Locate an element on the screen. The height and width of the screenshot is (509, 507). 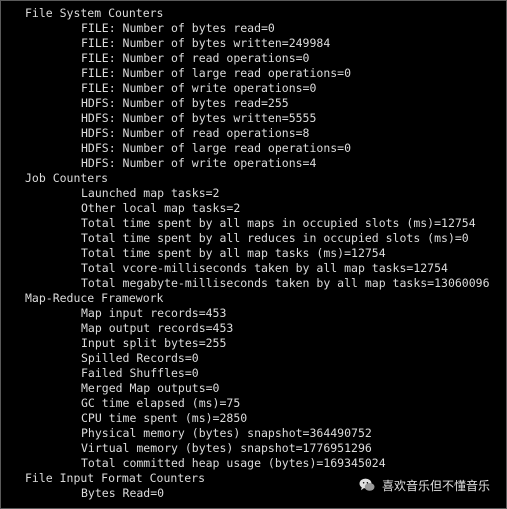
counter-line: FILE: Number of bytes read=0 is located at coordinates (178, 28).